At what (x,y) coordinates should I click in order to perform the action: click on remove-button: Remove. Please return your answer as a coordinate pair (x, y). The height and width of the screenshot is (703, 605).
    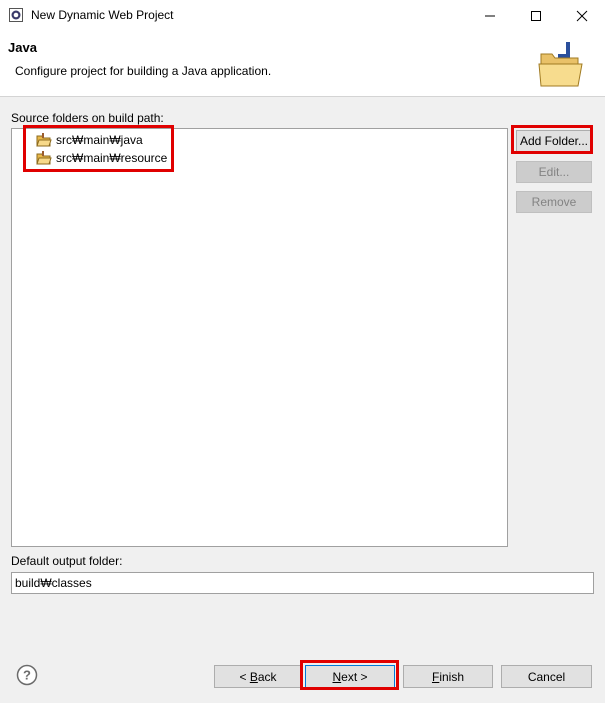
    Looking at the image, I should click on (554, 202).